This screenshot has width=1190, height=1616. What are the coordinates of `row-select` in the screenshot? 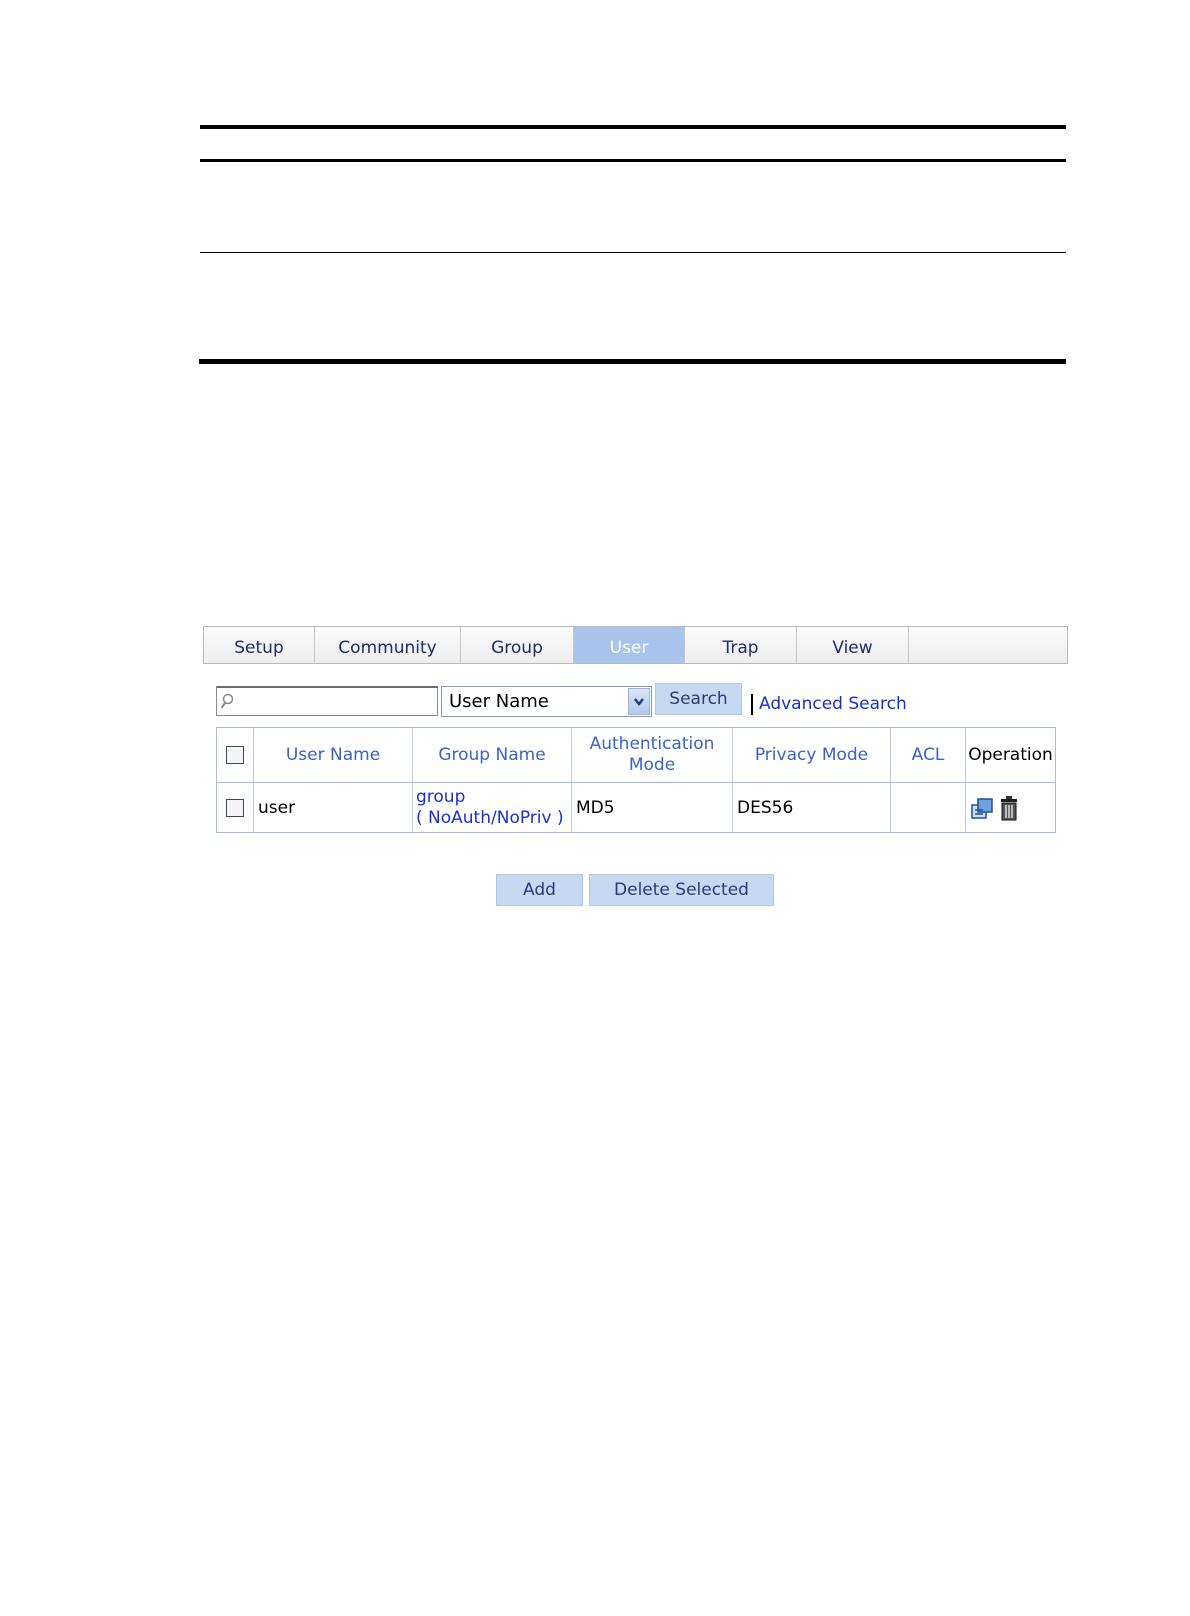 It's located at (235, 807).